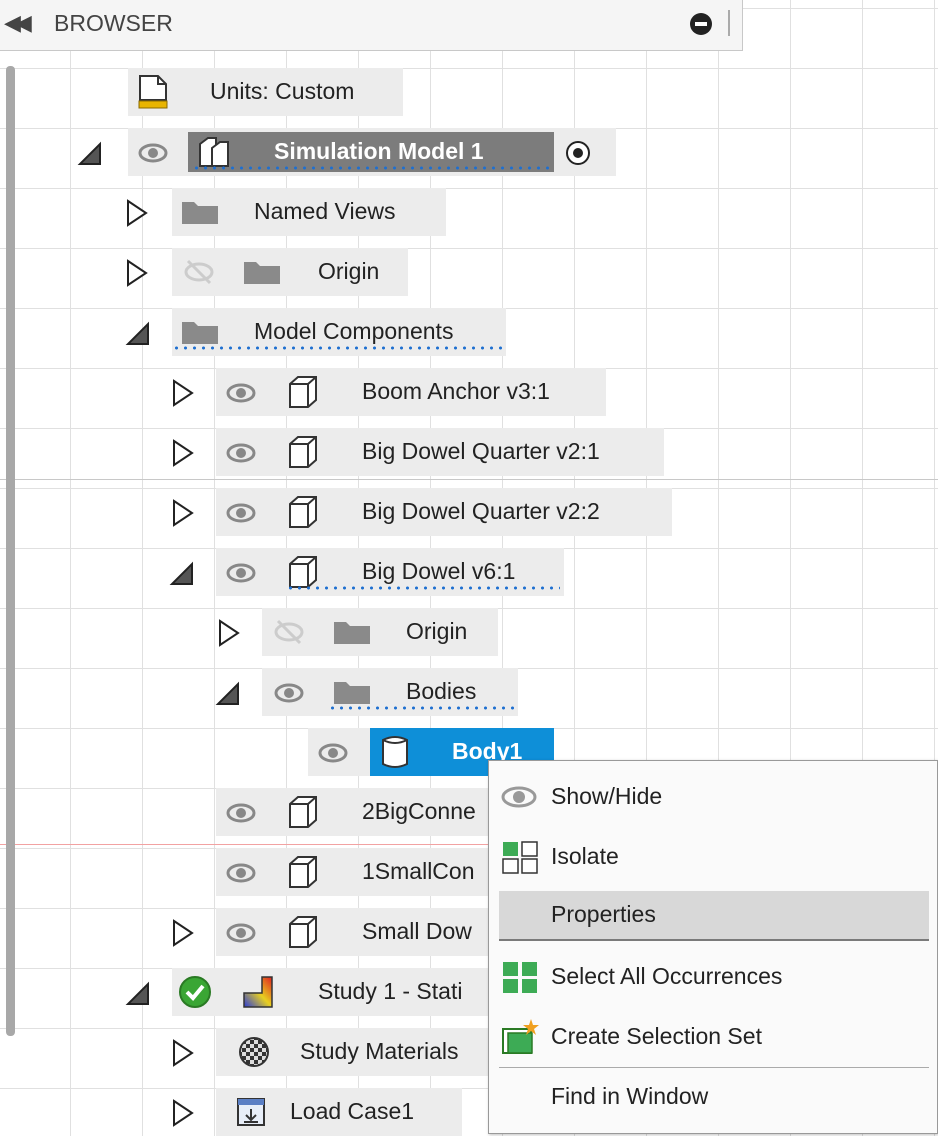  What do you see at coordinates (354, 872) in the screenshot?
I see `tree-item-small-connector: 1SmallCon` at bounding box center [354, 872].